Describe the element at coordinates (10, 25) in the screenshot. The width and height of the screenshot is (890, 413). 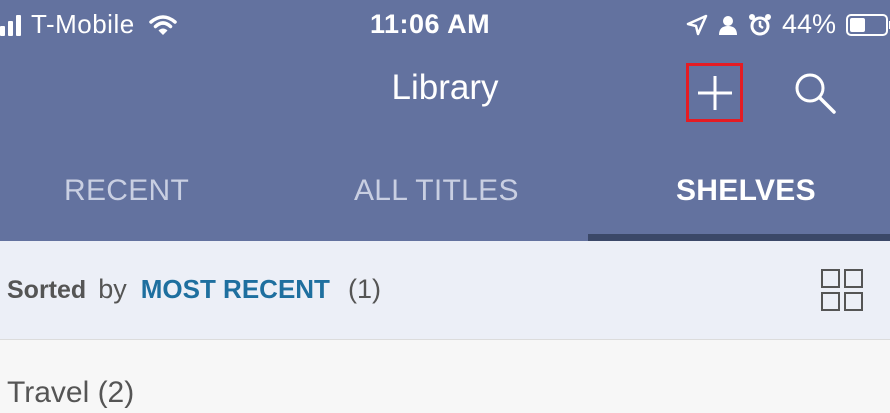
I see `signal-icon` at that location.